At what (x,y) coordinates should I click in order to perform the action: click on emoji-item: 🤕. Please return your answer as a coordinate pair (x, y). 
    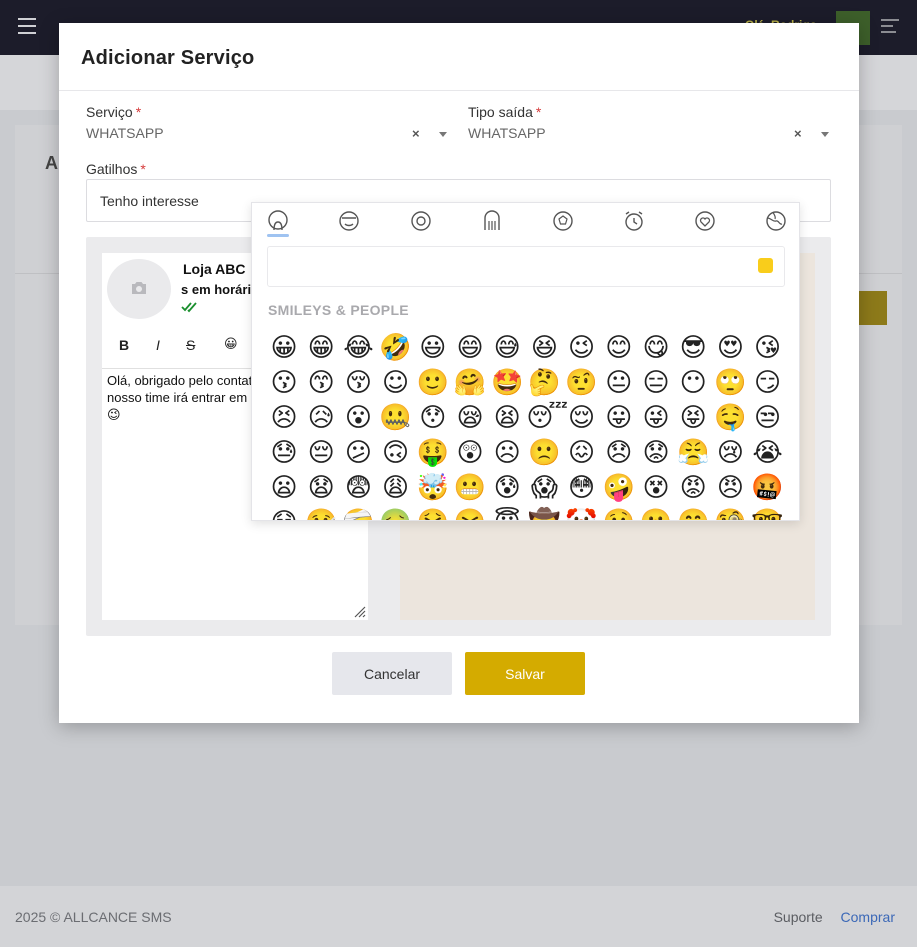
    Looking at the image, I should click on (358, 513).